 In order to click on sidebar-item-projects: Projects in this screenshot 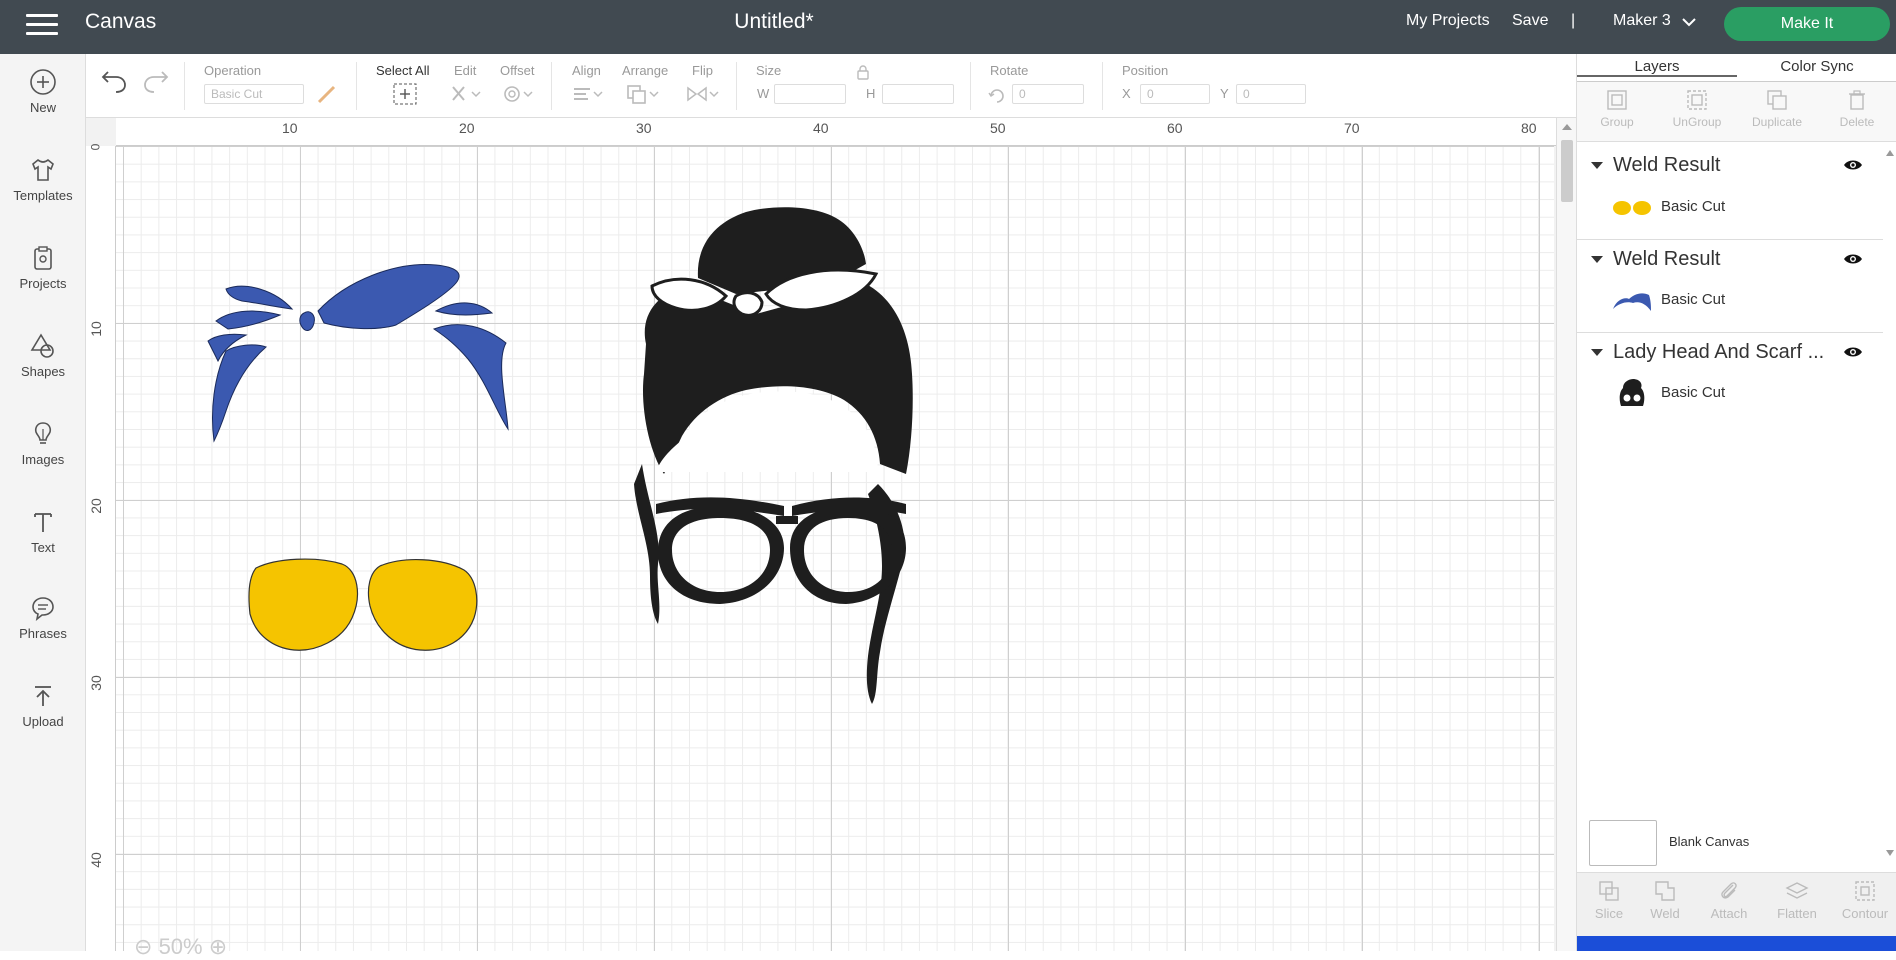, I will do `click(43, 267)`.